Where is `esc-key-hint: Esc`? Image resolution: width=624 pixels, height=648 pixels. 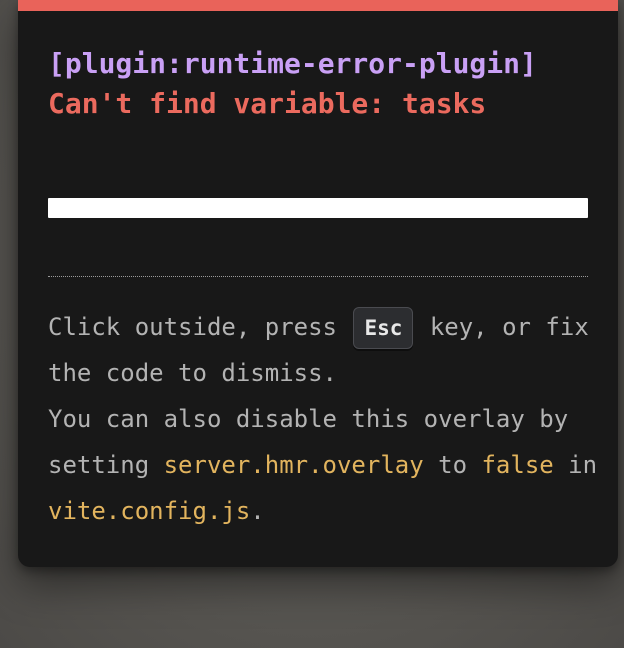
esc-key-hint: Esc is located at coordinates (383, 328).